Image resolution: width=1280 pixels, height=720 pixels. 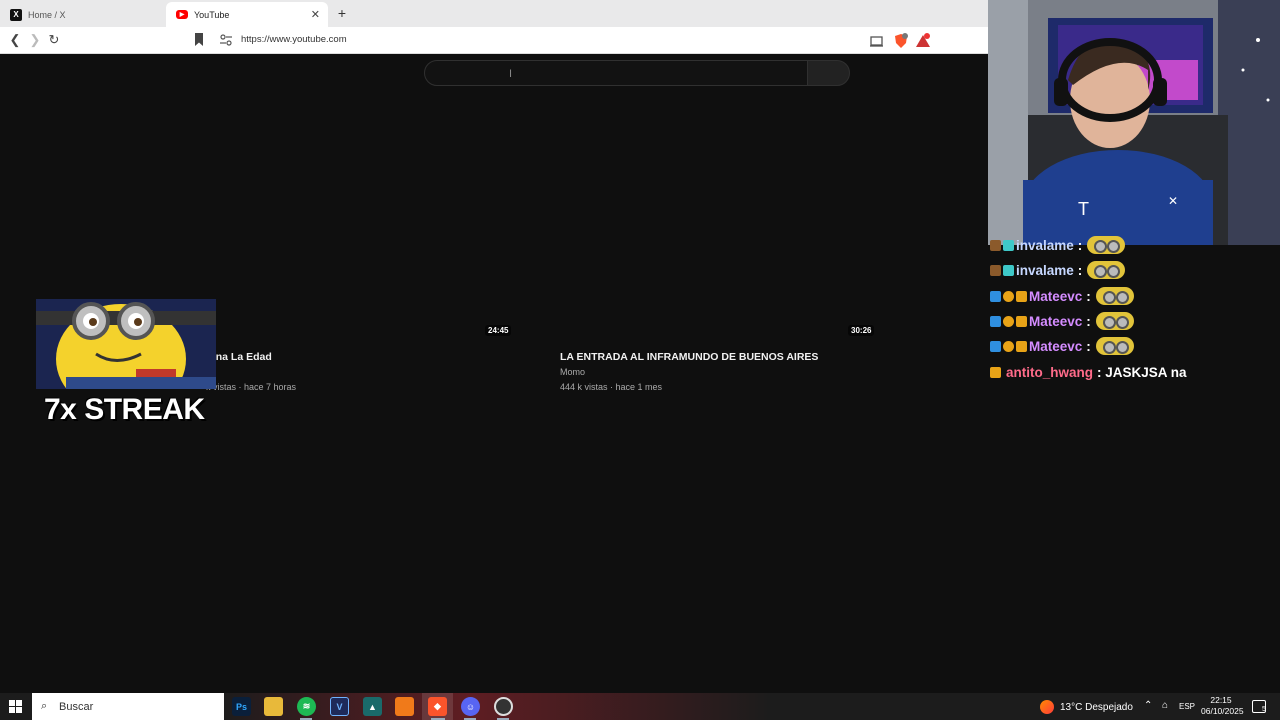 What do you see at coordinates (1187, 706) in the screenshot?
I see `language-indicator: ESP` at bounding box center [1187, 706].